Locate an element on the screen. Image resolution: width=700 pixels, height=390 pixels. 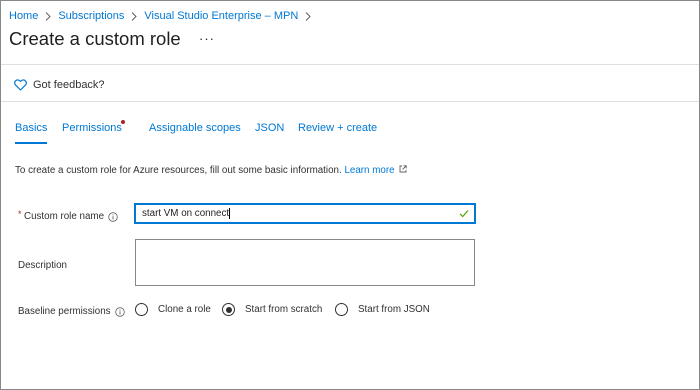
page-title: Create a custom role is located at coordinates (95, 38).